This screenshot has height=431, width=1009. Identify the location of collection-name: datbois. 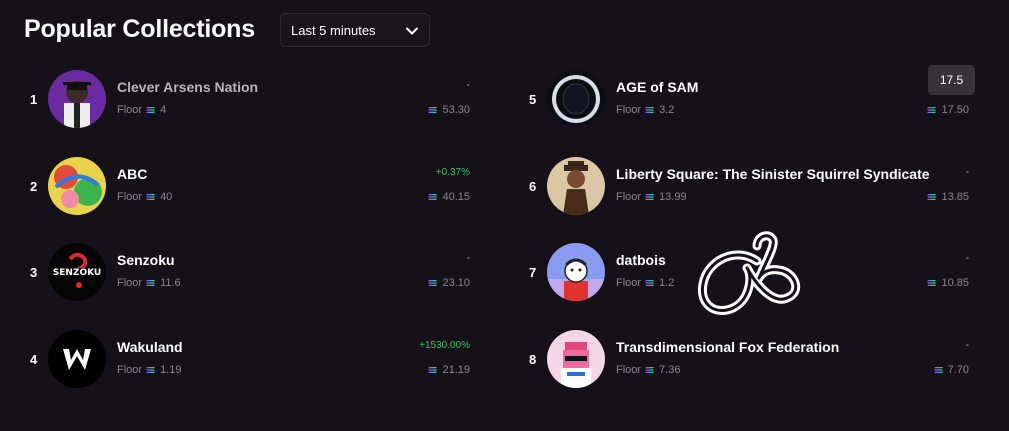
(641, 260).